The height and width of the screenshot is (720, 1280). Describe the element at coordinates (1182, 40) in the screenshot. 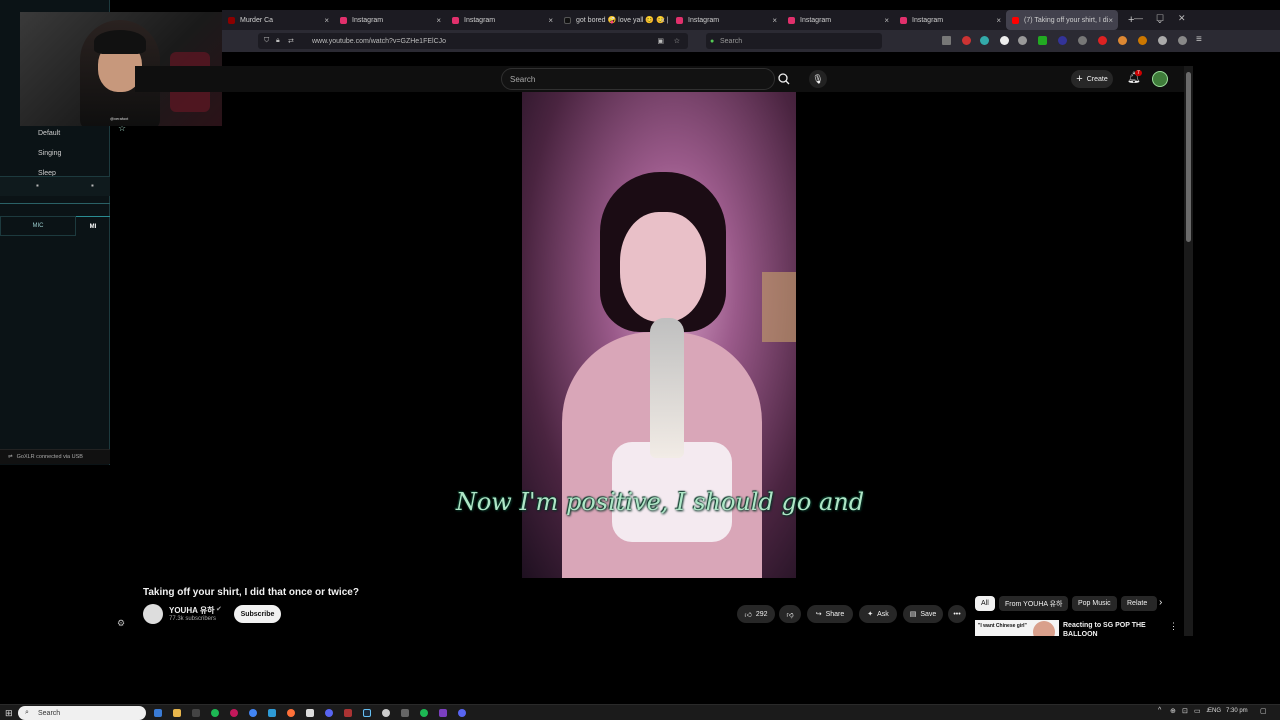

I see `volume-icon` at that location.